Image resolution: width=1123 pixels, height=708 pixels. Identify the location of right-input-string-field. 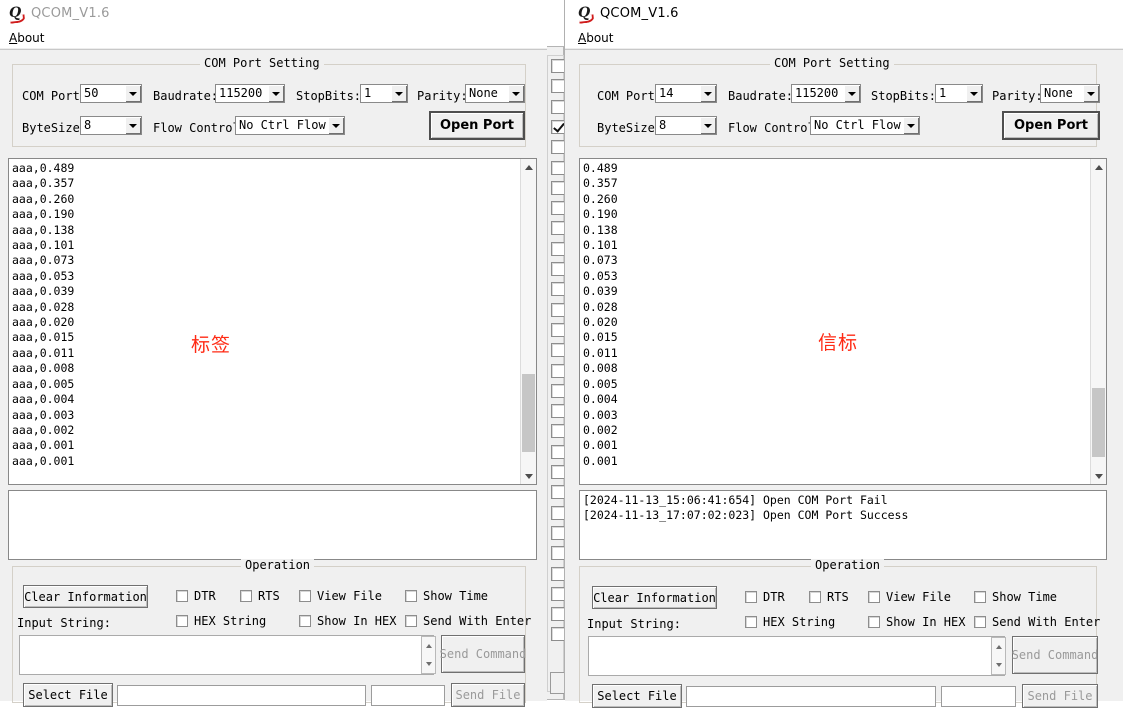
(796, 656).